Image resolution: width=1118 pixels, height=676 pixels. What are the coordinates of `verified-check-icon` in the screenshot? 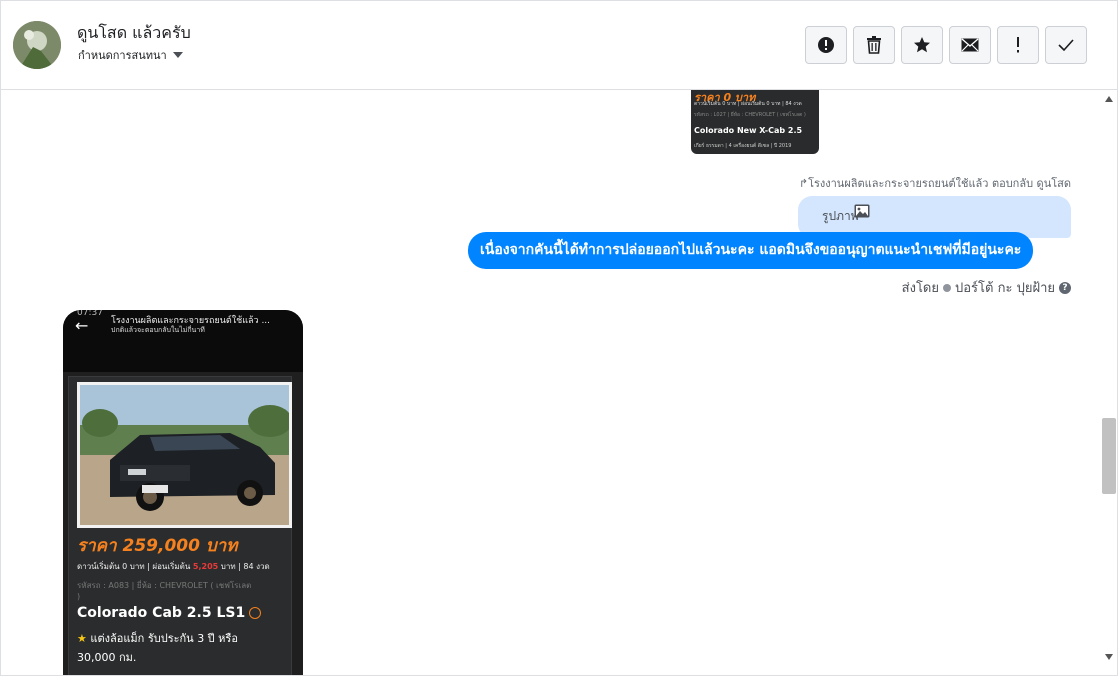 It's located at (255, 613).